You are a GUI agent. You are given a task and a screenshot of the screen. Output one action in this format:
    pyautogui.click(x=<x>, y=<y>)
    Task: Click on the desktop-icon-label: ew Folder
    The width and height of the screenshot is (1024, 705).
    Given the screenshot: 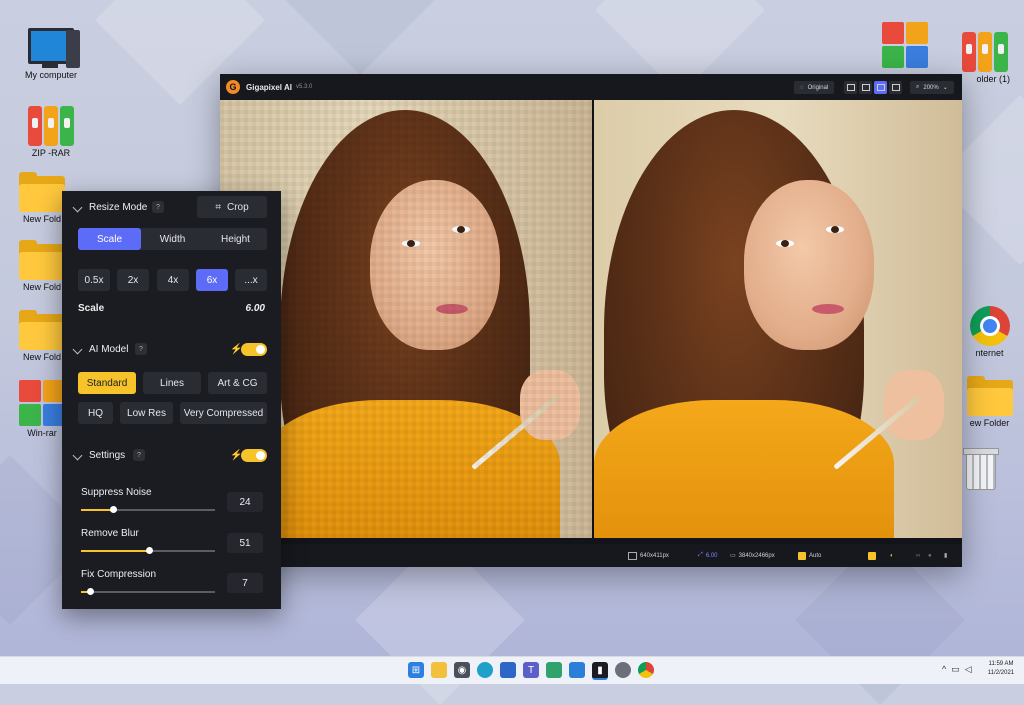 What is the action you would take?
    pyautogui.click(x=989, y=423)
    